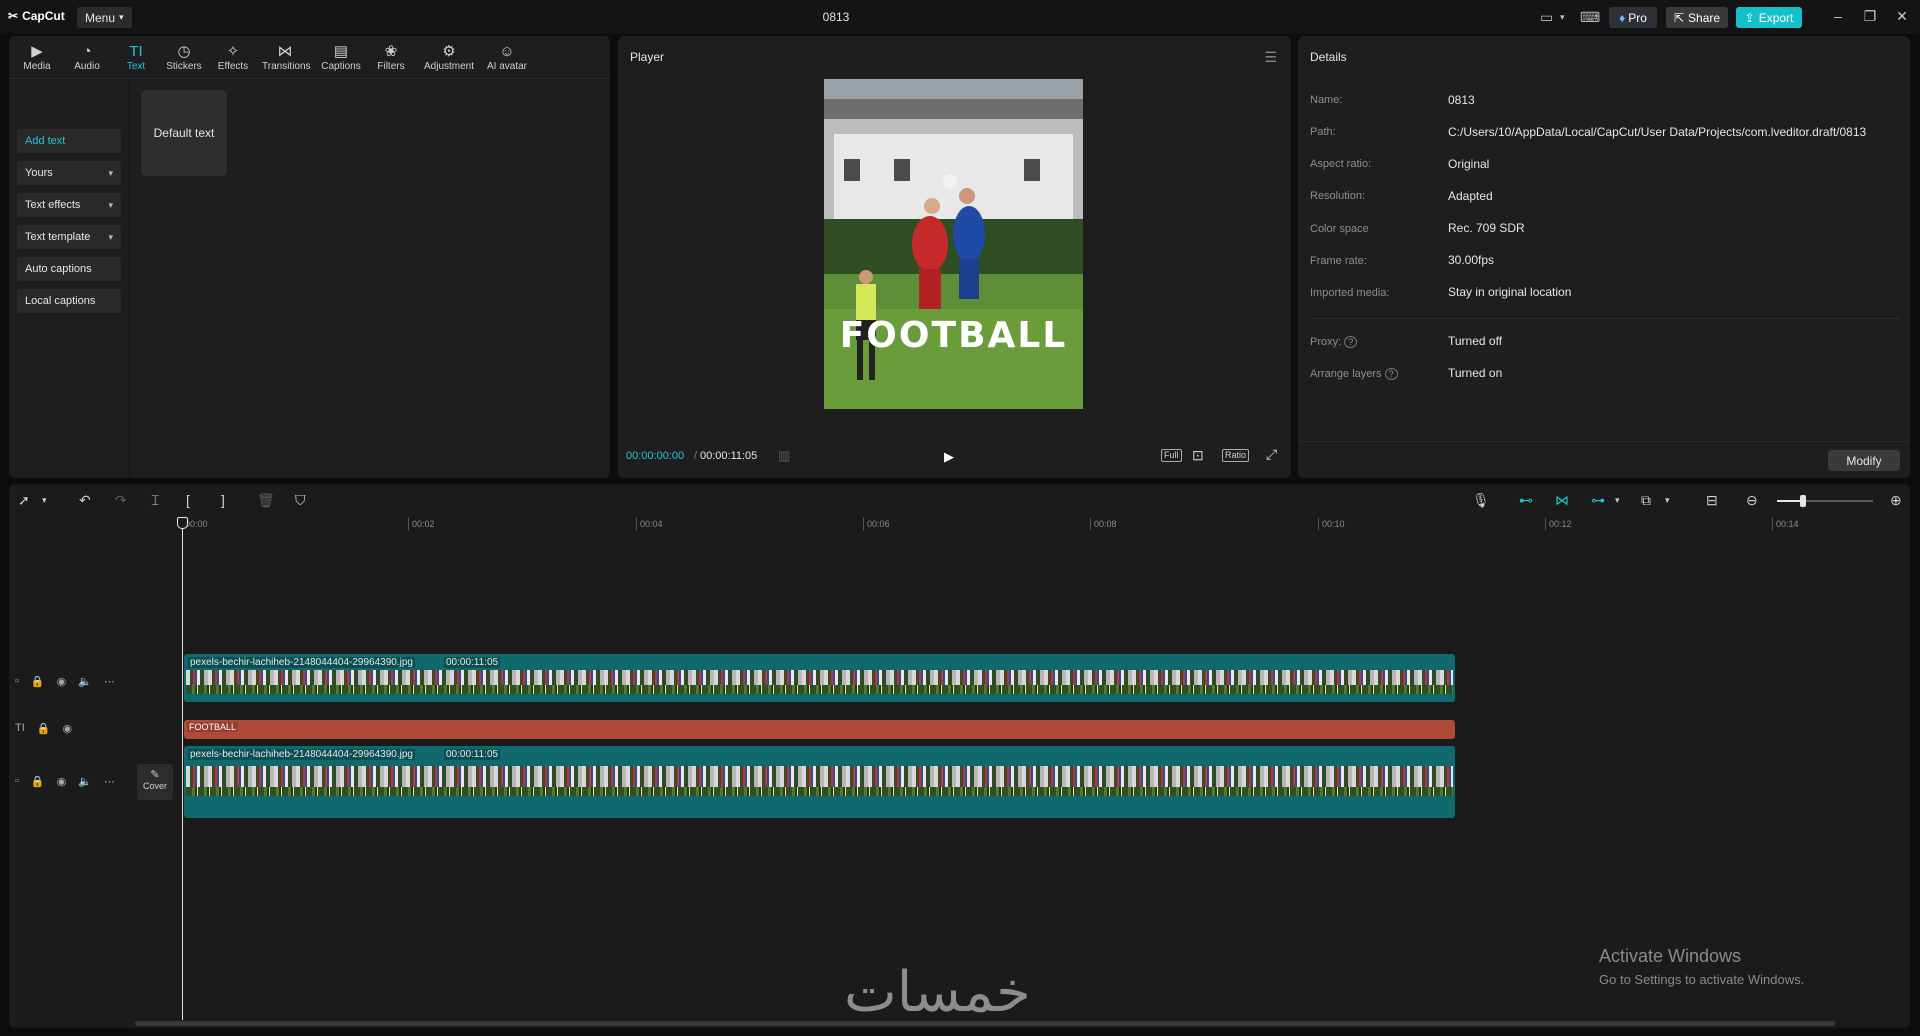 This screenshot has width=1920, height=1036. I want to click on tab-audio: ◔ Audio, so click(87, 57).